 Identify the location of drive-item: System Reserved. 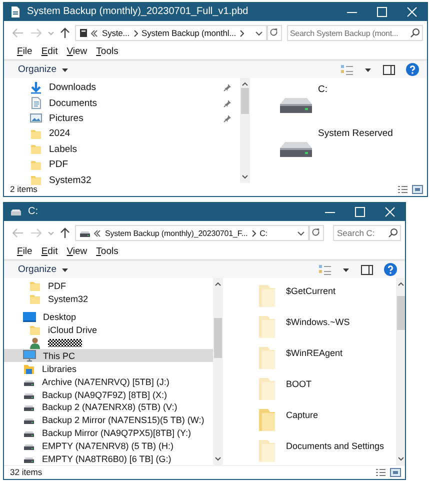
(352, 150).